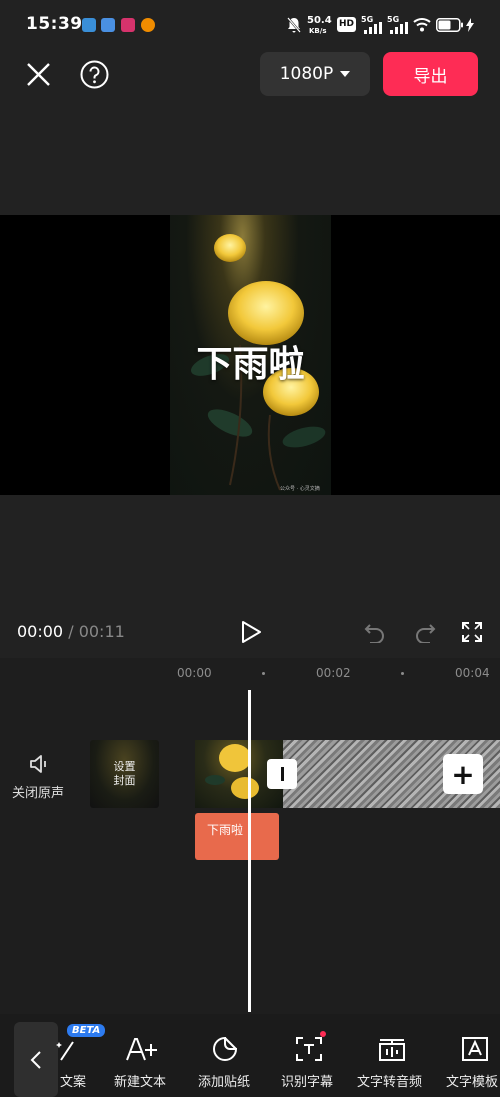 The image size is (500, 1097). Describe the element at coordinates (224, 1082) in the screenshot. I see `tool-label-add-sticker: 添加贴纸` at that location.